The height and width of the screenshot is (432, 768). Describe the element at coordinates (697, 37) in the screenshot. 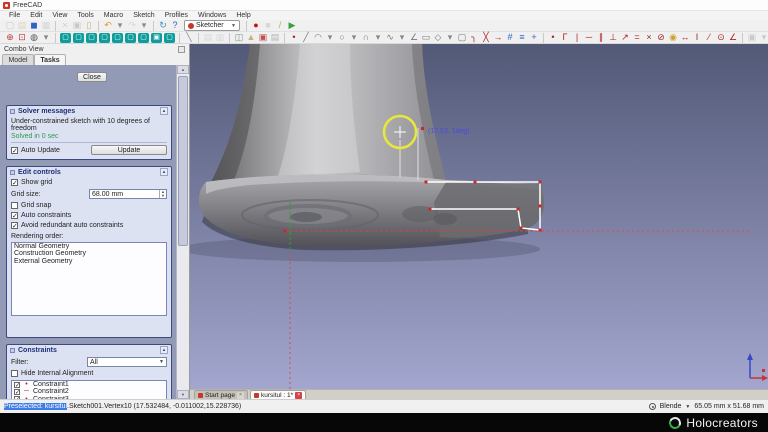

I see `constraint-vdistance-icon: I` at that location.